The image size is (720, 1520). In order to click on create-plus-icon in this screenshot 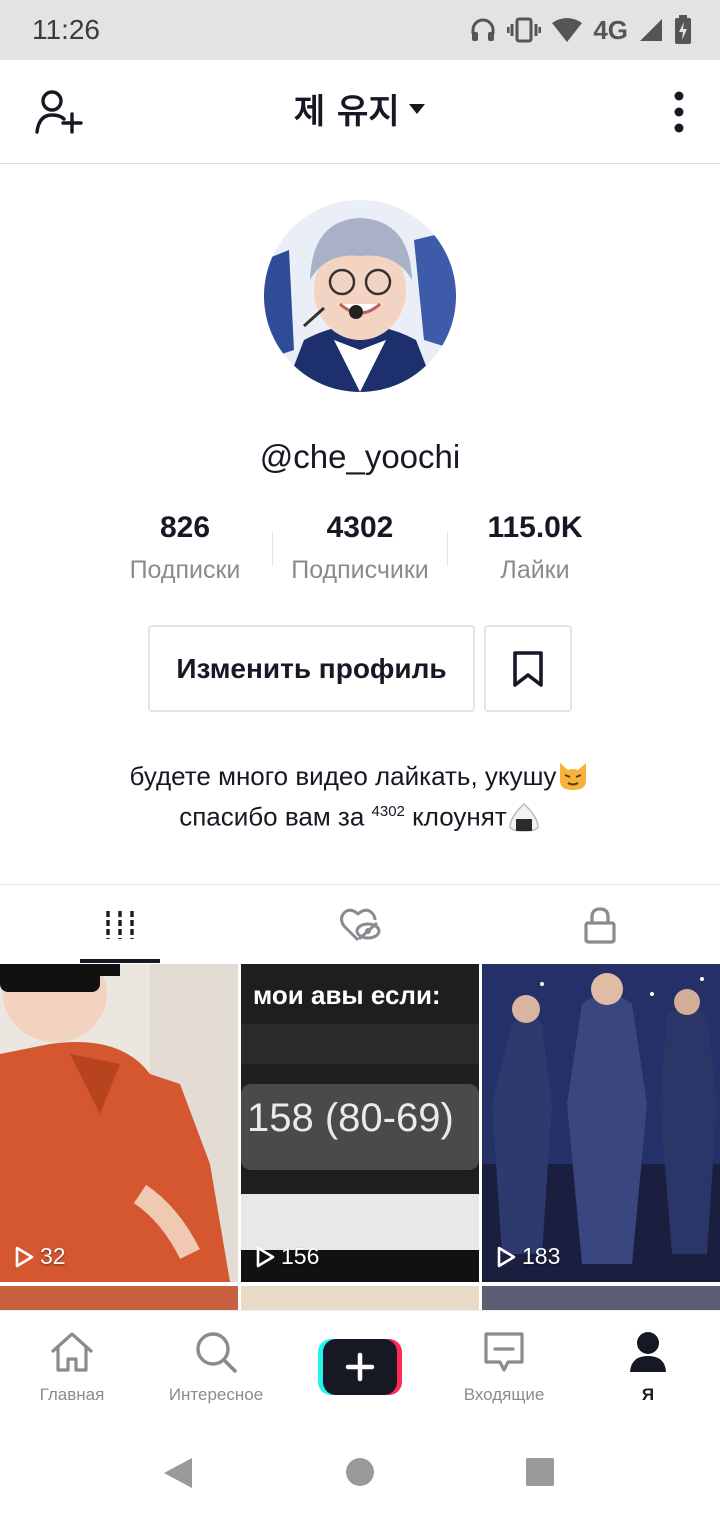, I will do `click(360, 1367)`.